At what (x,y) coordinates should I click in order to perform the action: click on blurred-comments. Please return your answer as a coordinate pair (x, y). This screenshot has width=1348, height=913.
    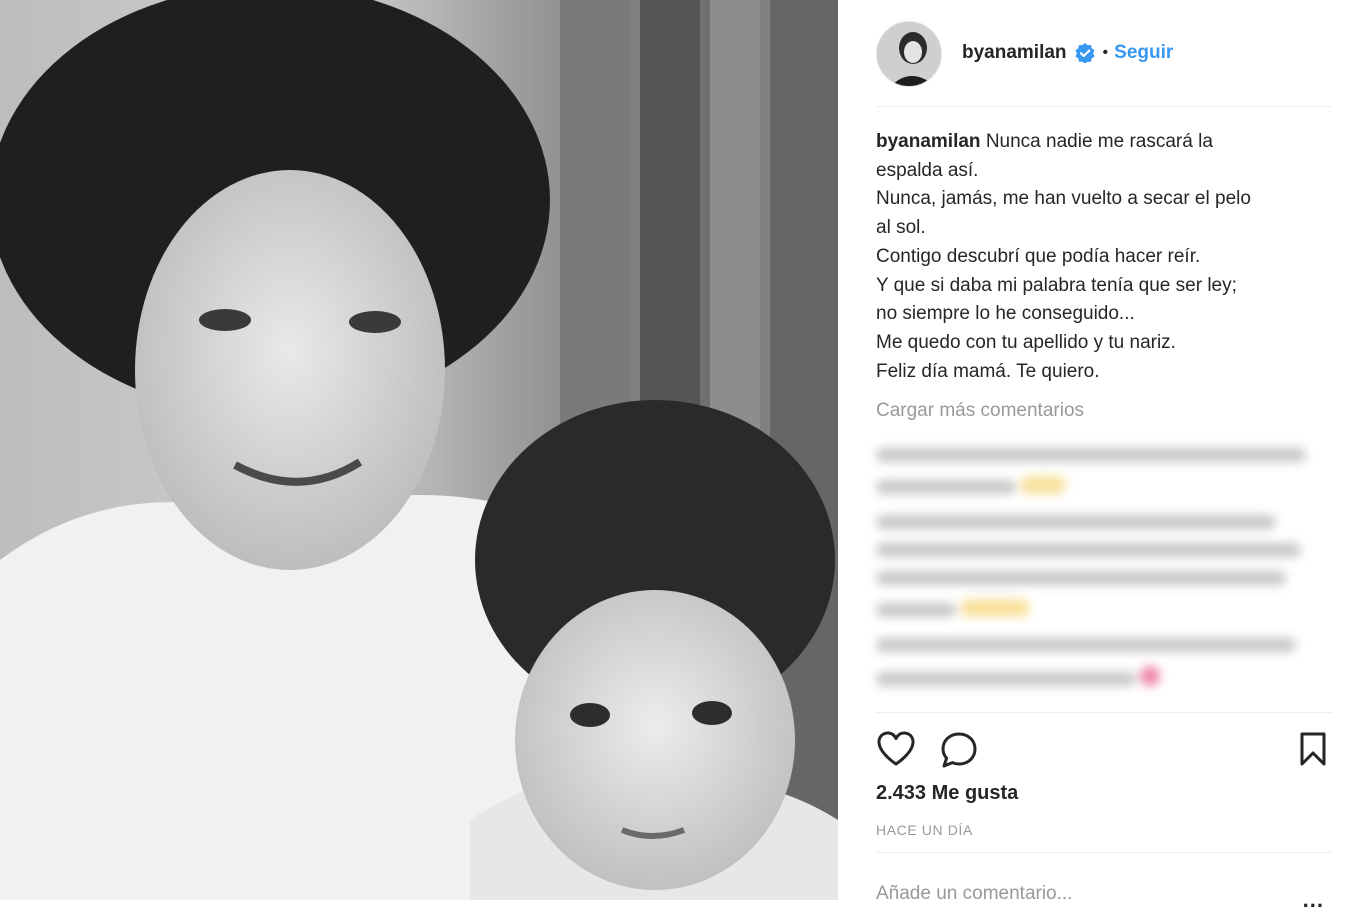
    Looking at the image, I should click on (1096, 571).